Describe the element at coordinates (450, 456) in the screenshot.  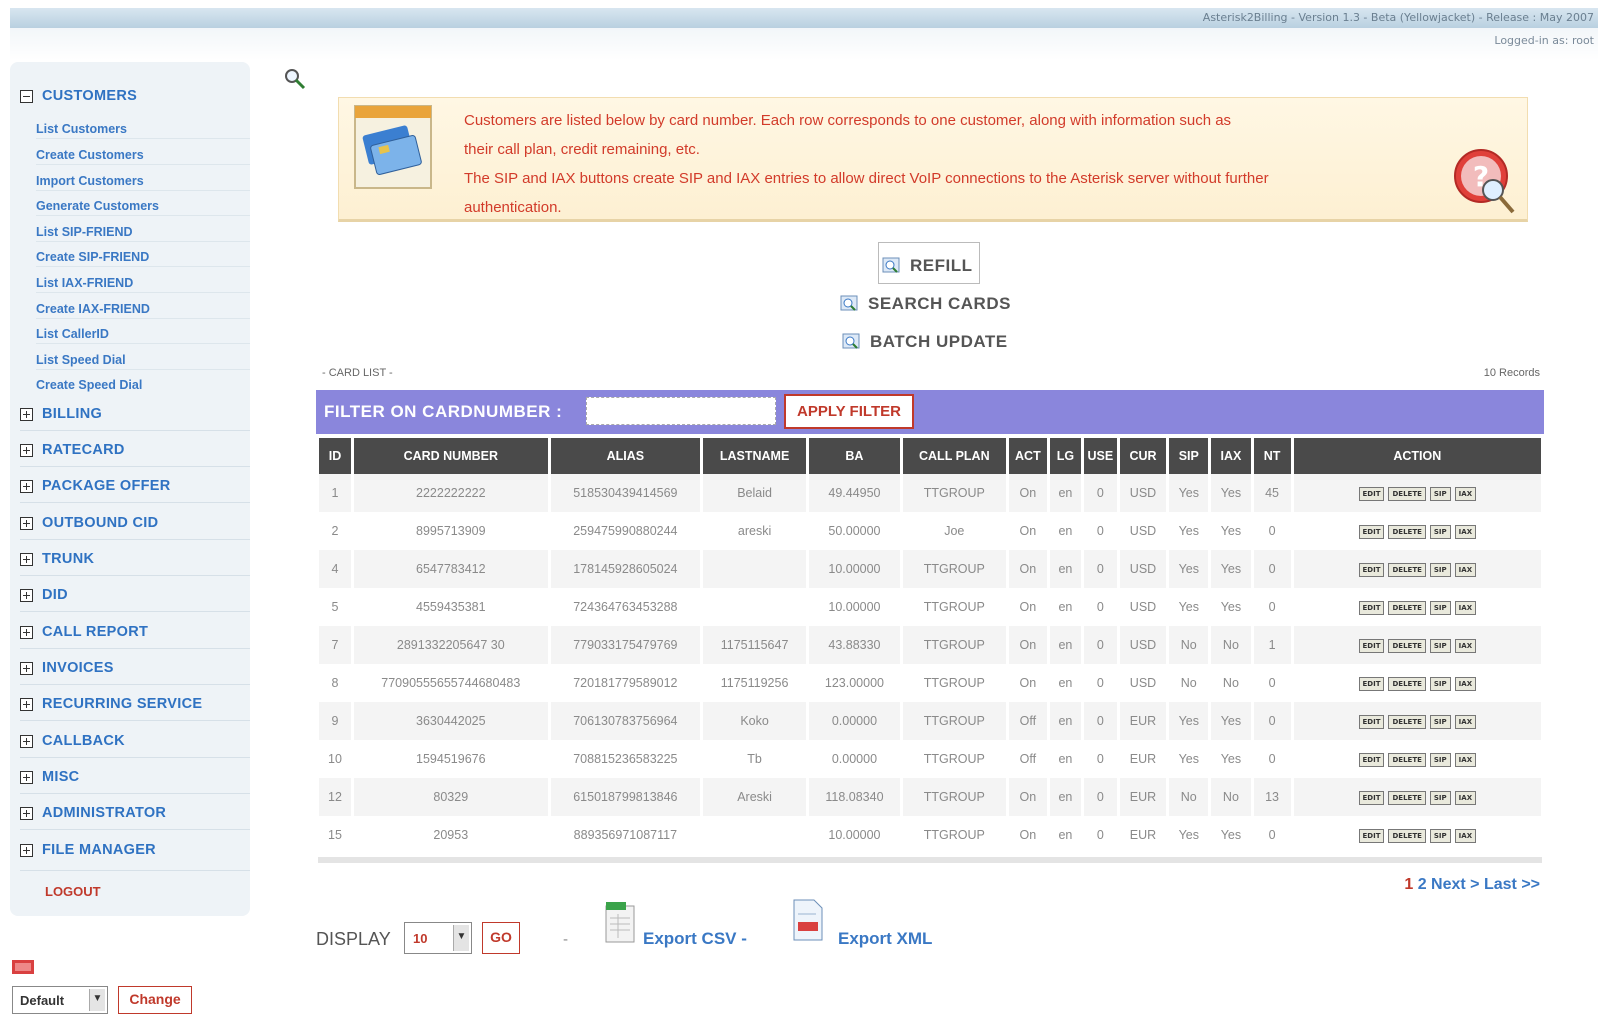
I see `column-header: CARD NUMBER` at that location.